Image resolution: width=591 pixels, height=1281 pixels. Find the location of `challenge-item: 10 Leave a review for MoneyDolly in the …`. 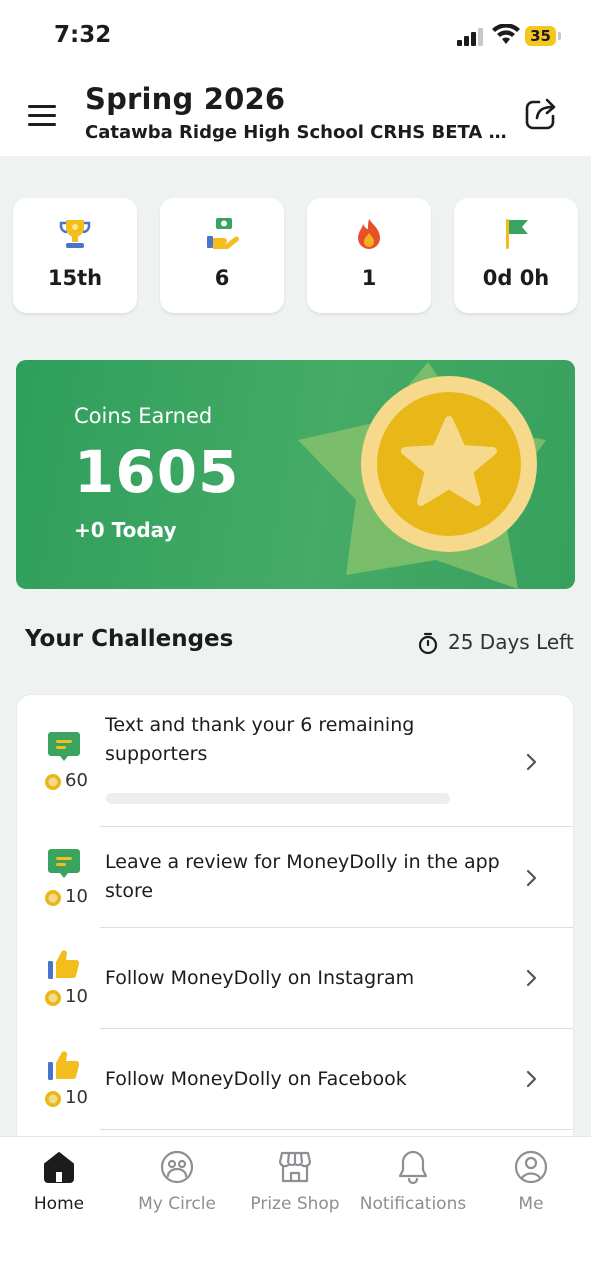

challenge-item: 10 Leave a review for MoneyDolly in the … is located at coordinates (295, 877).